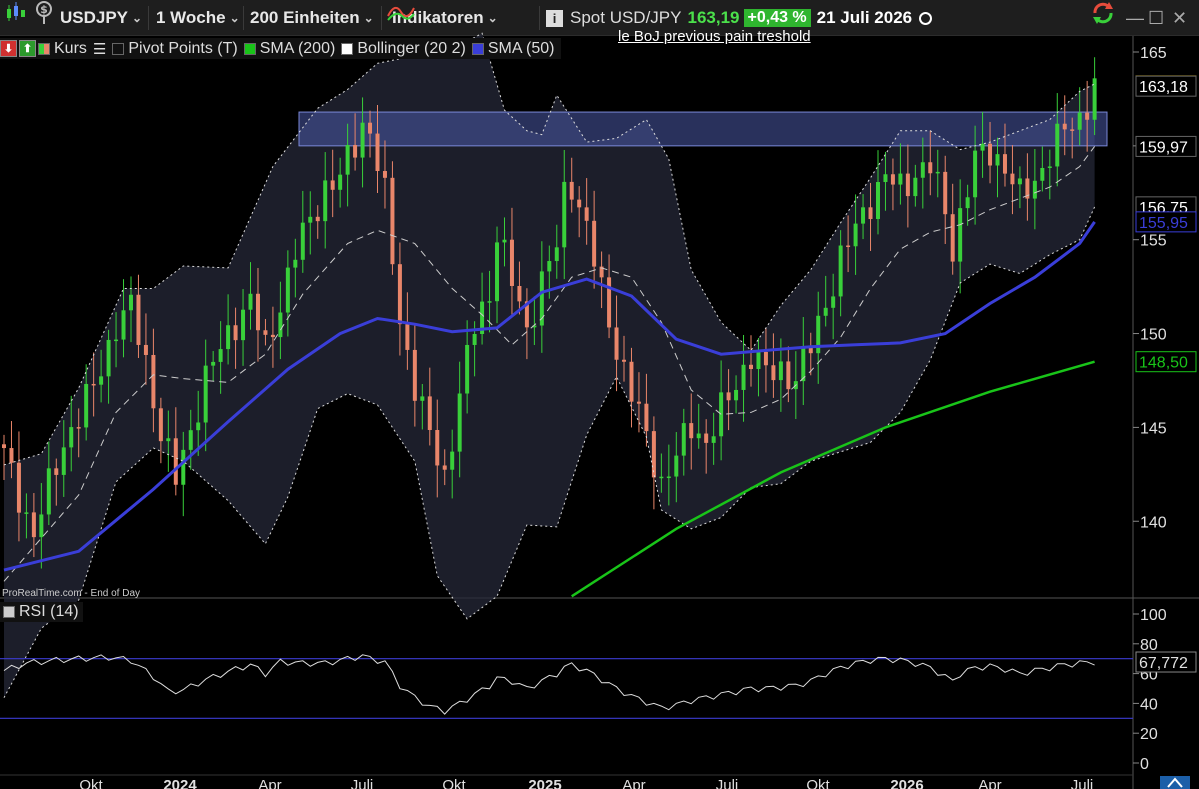 The width and height of the screenshot is (1199, 789). Describe the element at coordinates (99, 49) in the screenshot. I see `list-icon: ☰` at that location.